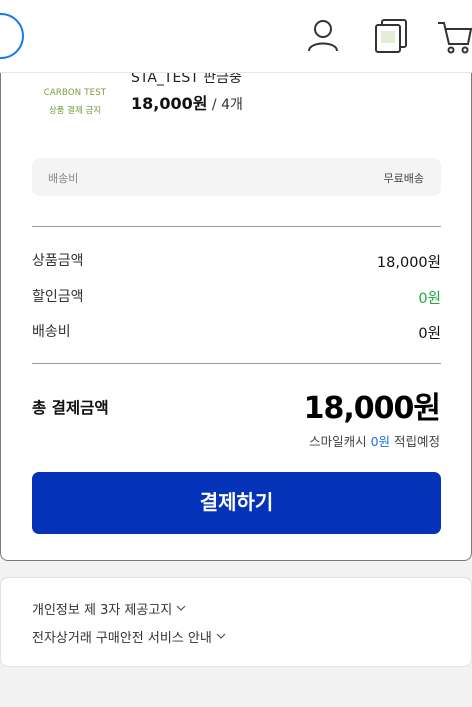 This screenshot has width=472, height=707. I want to click on product-price: 18,000원, so click(169, 103).